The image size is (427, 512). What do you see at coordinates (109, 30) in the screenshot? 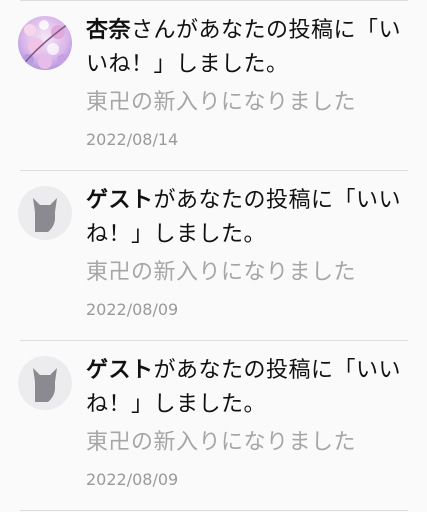
I see `user-name: 杏奈` at bounding box center [109, 30].